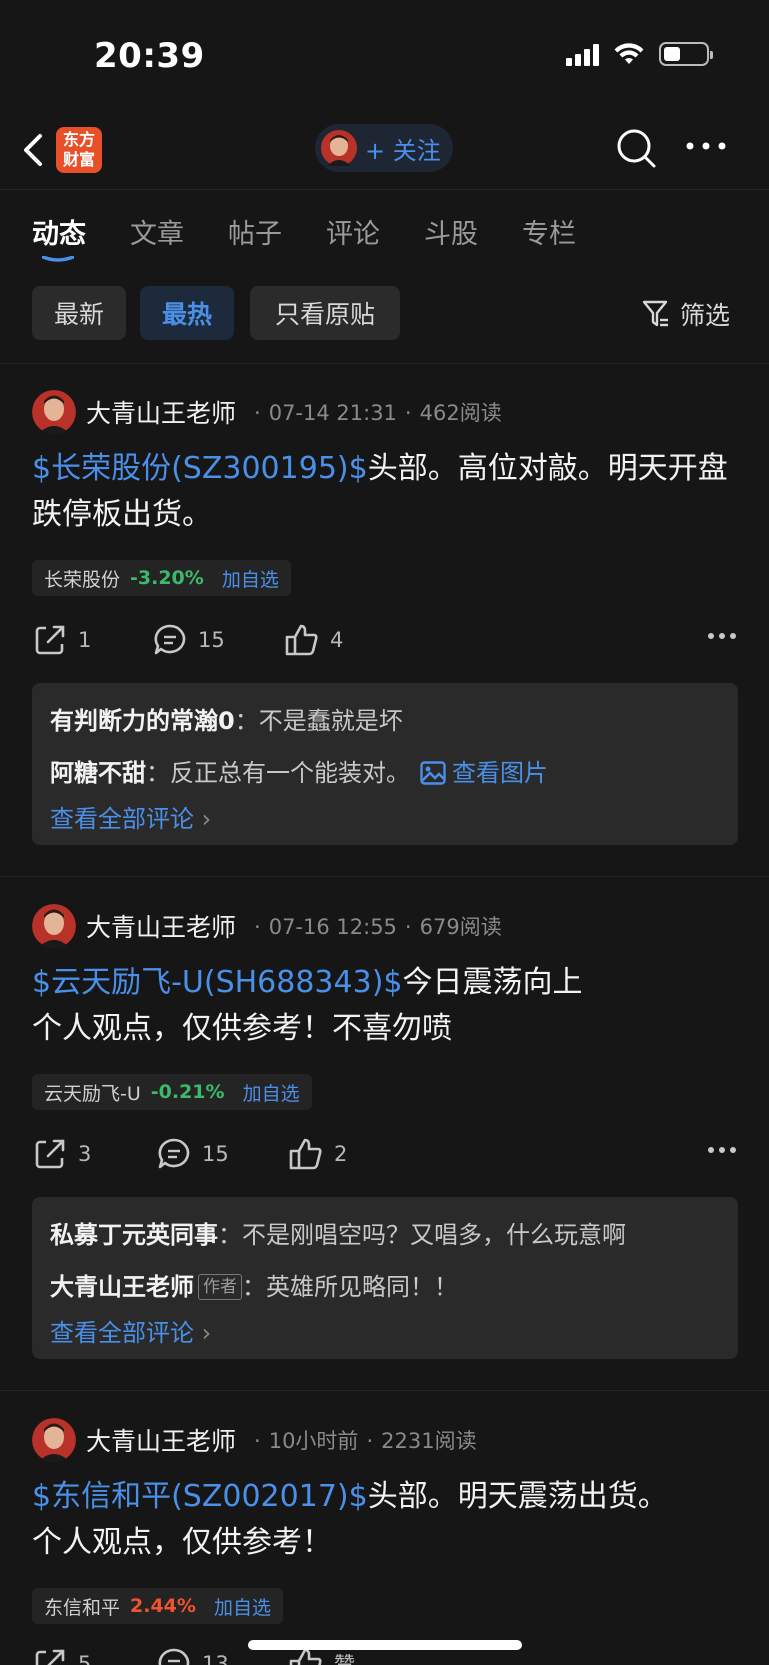 The width and height of the screenshot is (769, 1665). What do you see at coordinates (192, 1655) in the screenshot?
I see `comment-button: 13` at bounding box center [192, 1655].